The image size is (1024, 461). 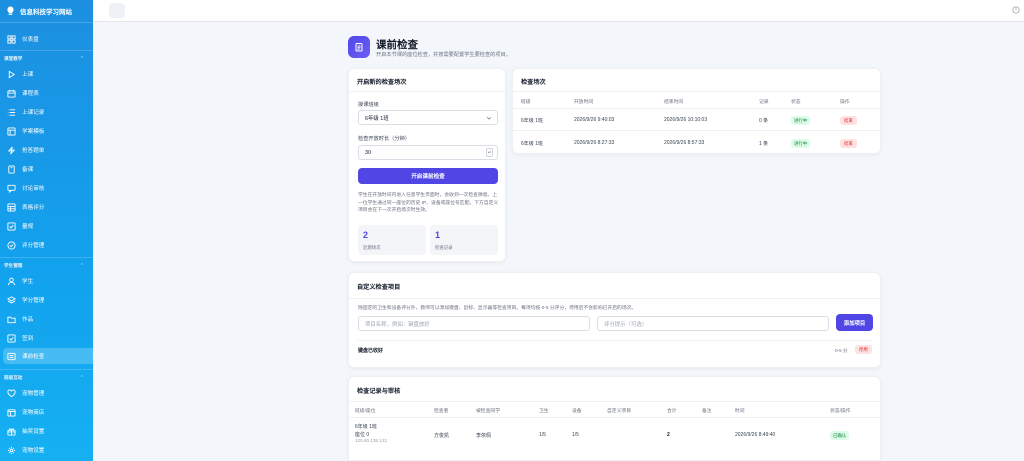 What do you see at coordinates (30, 94) in the screenshot?
I see `sidebar-item-label: 课程表` at bounding box center [30, 94].